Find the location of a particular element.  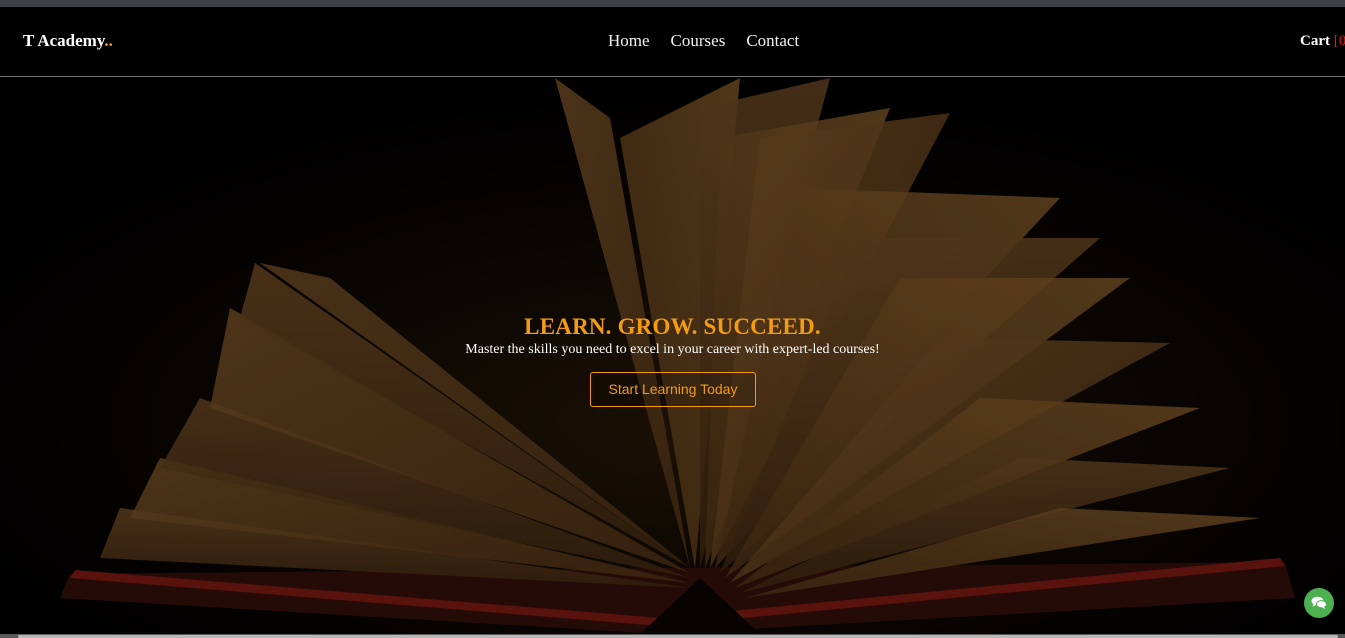

nav-courses: Courses is located at coordinates (698, 42).